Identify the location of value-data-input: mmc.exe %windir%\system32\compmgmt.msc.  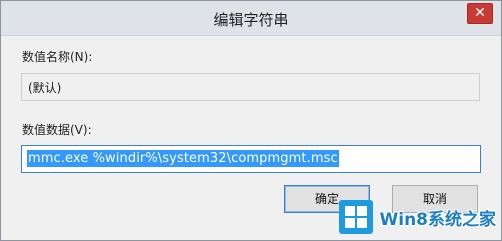
(251, 159).